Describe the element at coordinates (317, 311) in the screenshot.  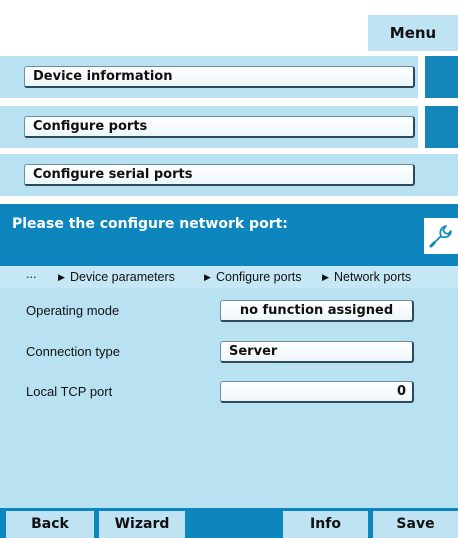
I see `operating-mode-select: no function assigned` at that location.